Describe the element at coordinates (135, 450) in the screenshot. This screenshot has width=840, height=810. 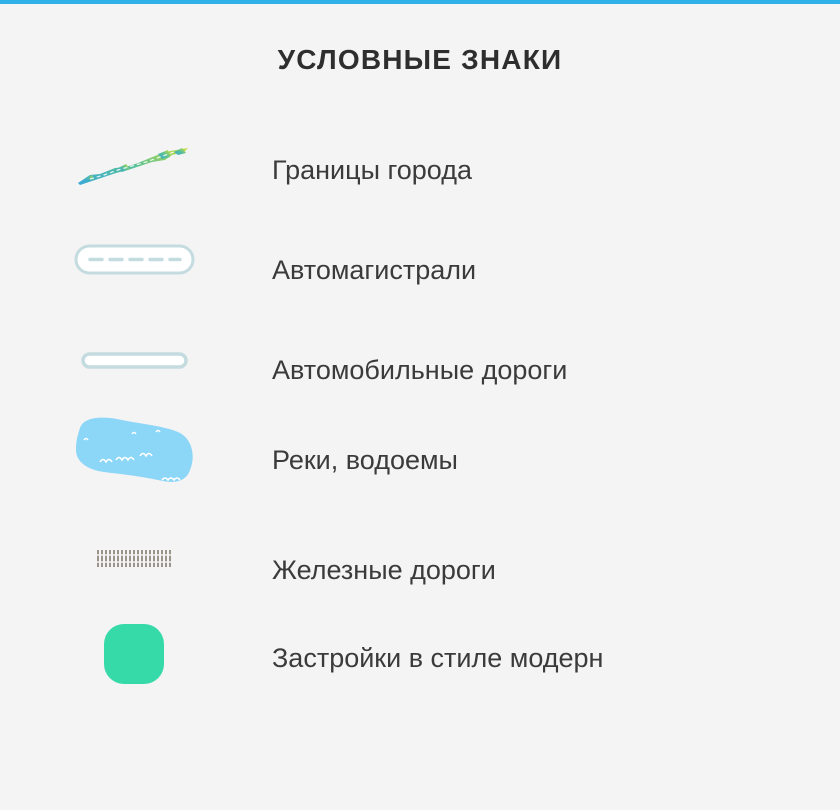
I see `water-icon` at that location.